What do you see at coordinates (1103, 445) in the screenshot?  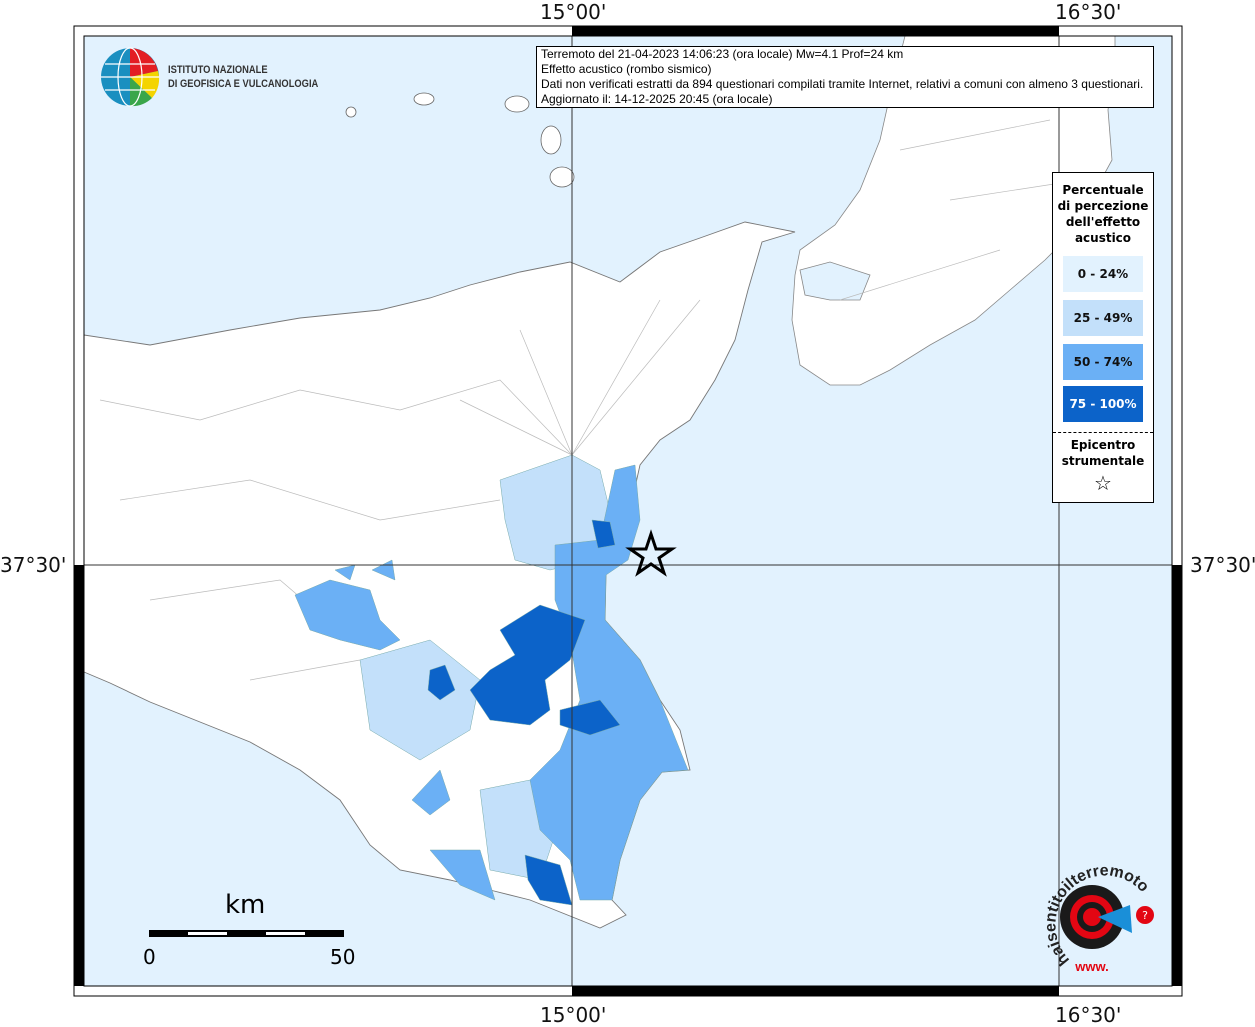 I see `legend-epicenter-label: Epicentro` at bounding box center [1103, 445].